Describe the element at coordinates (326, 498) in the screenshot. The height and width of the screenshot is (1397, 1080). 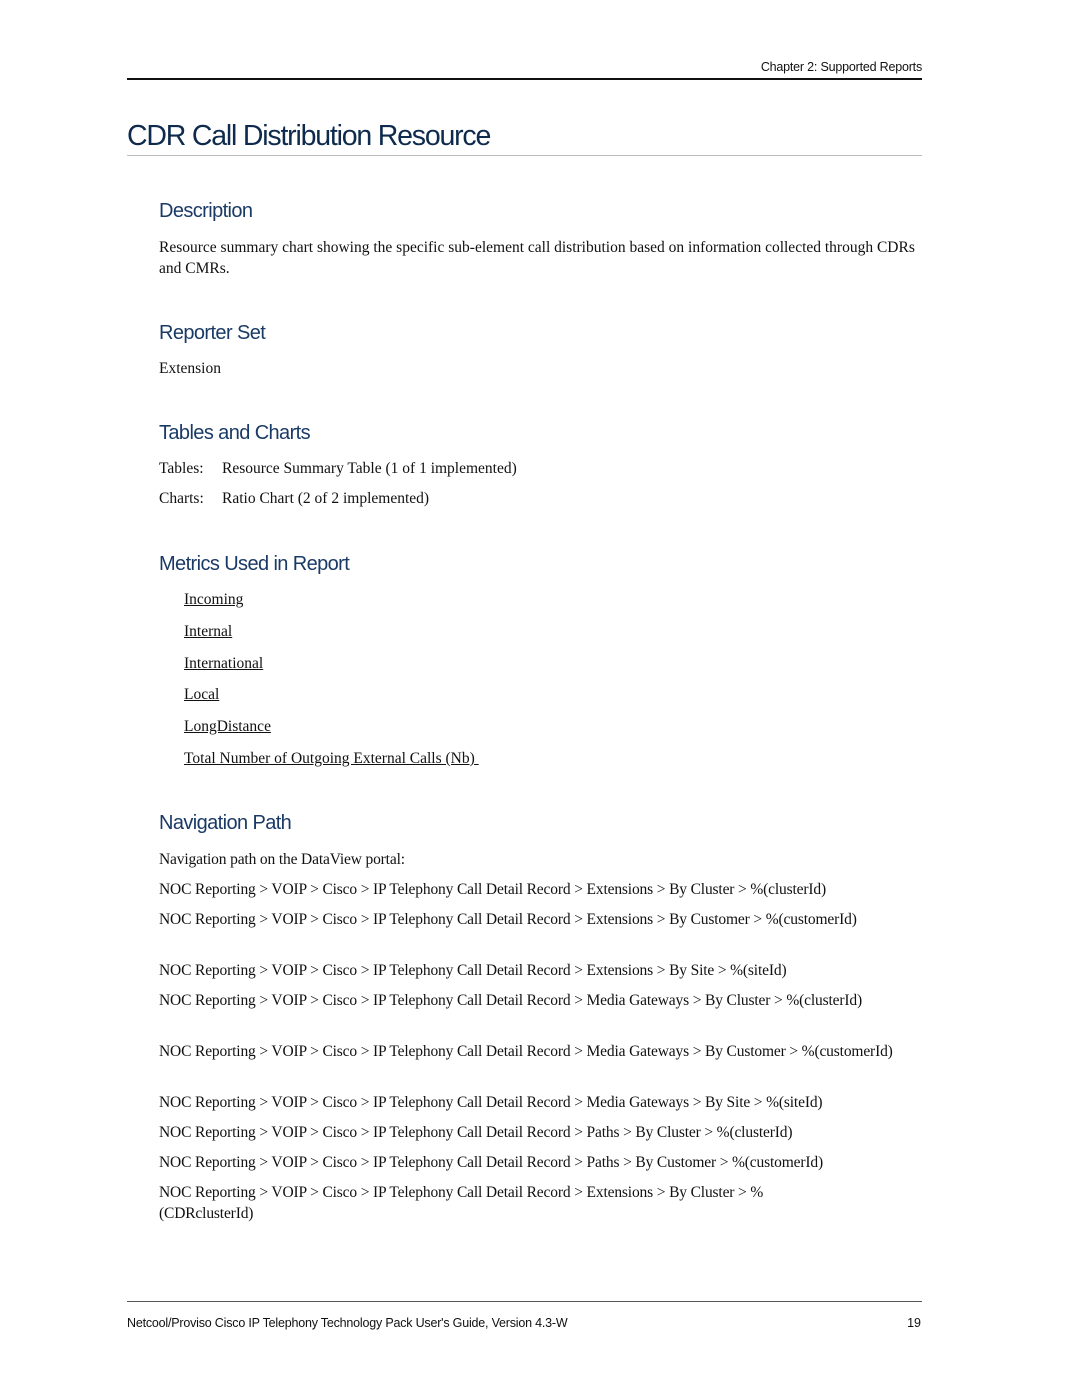
I see `charts-value: Ratio Chart (2 of 2 implemented)` at that location.